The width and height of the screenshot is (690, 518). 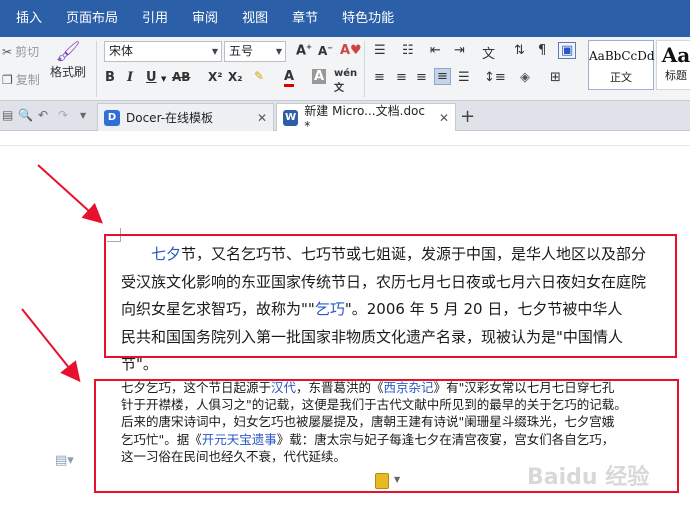 What do you see at coordinates (151, 77) in the screenshot?
I see `underline-icon: U` at bounding box center [151, 77].